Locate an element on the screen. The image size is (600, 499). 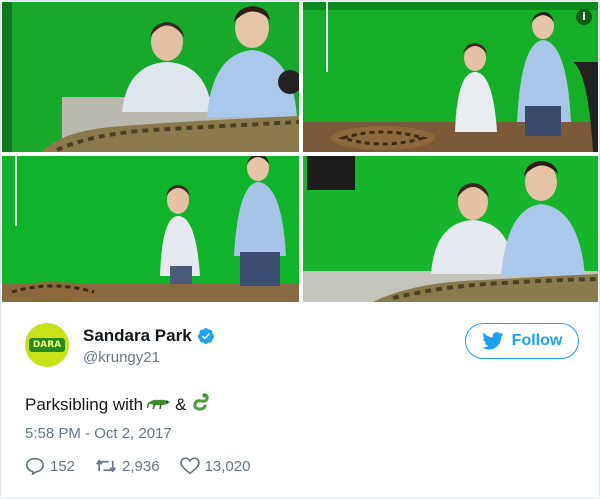
avatar: DARA is located at coordinates (47, 345).